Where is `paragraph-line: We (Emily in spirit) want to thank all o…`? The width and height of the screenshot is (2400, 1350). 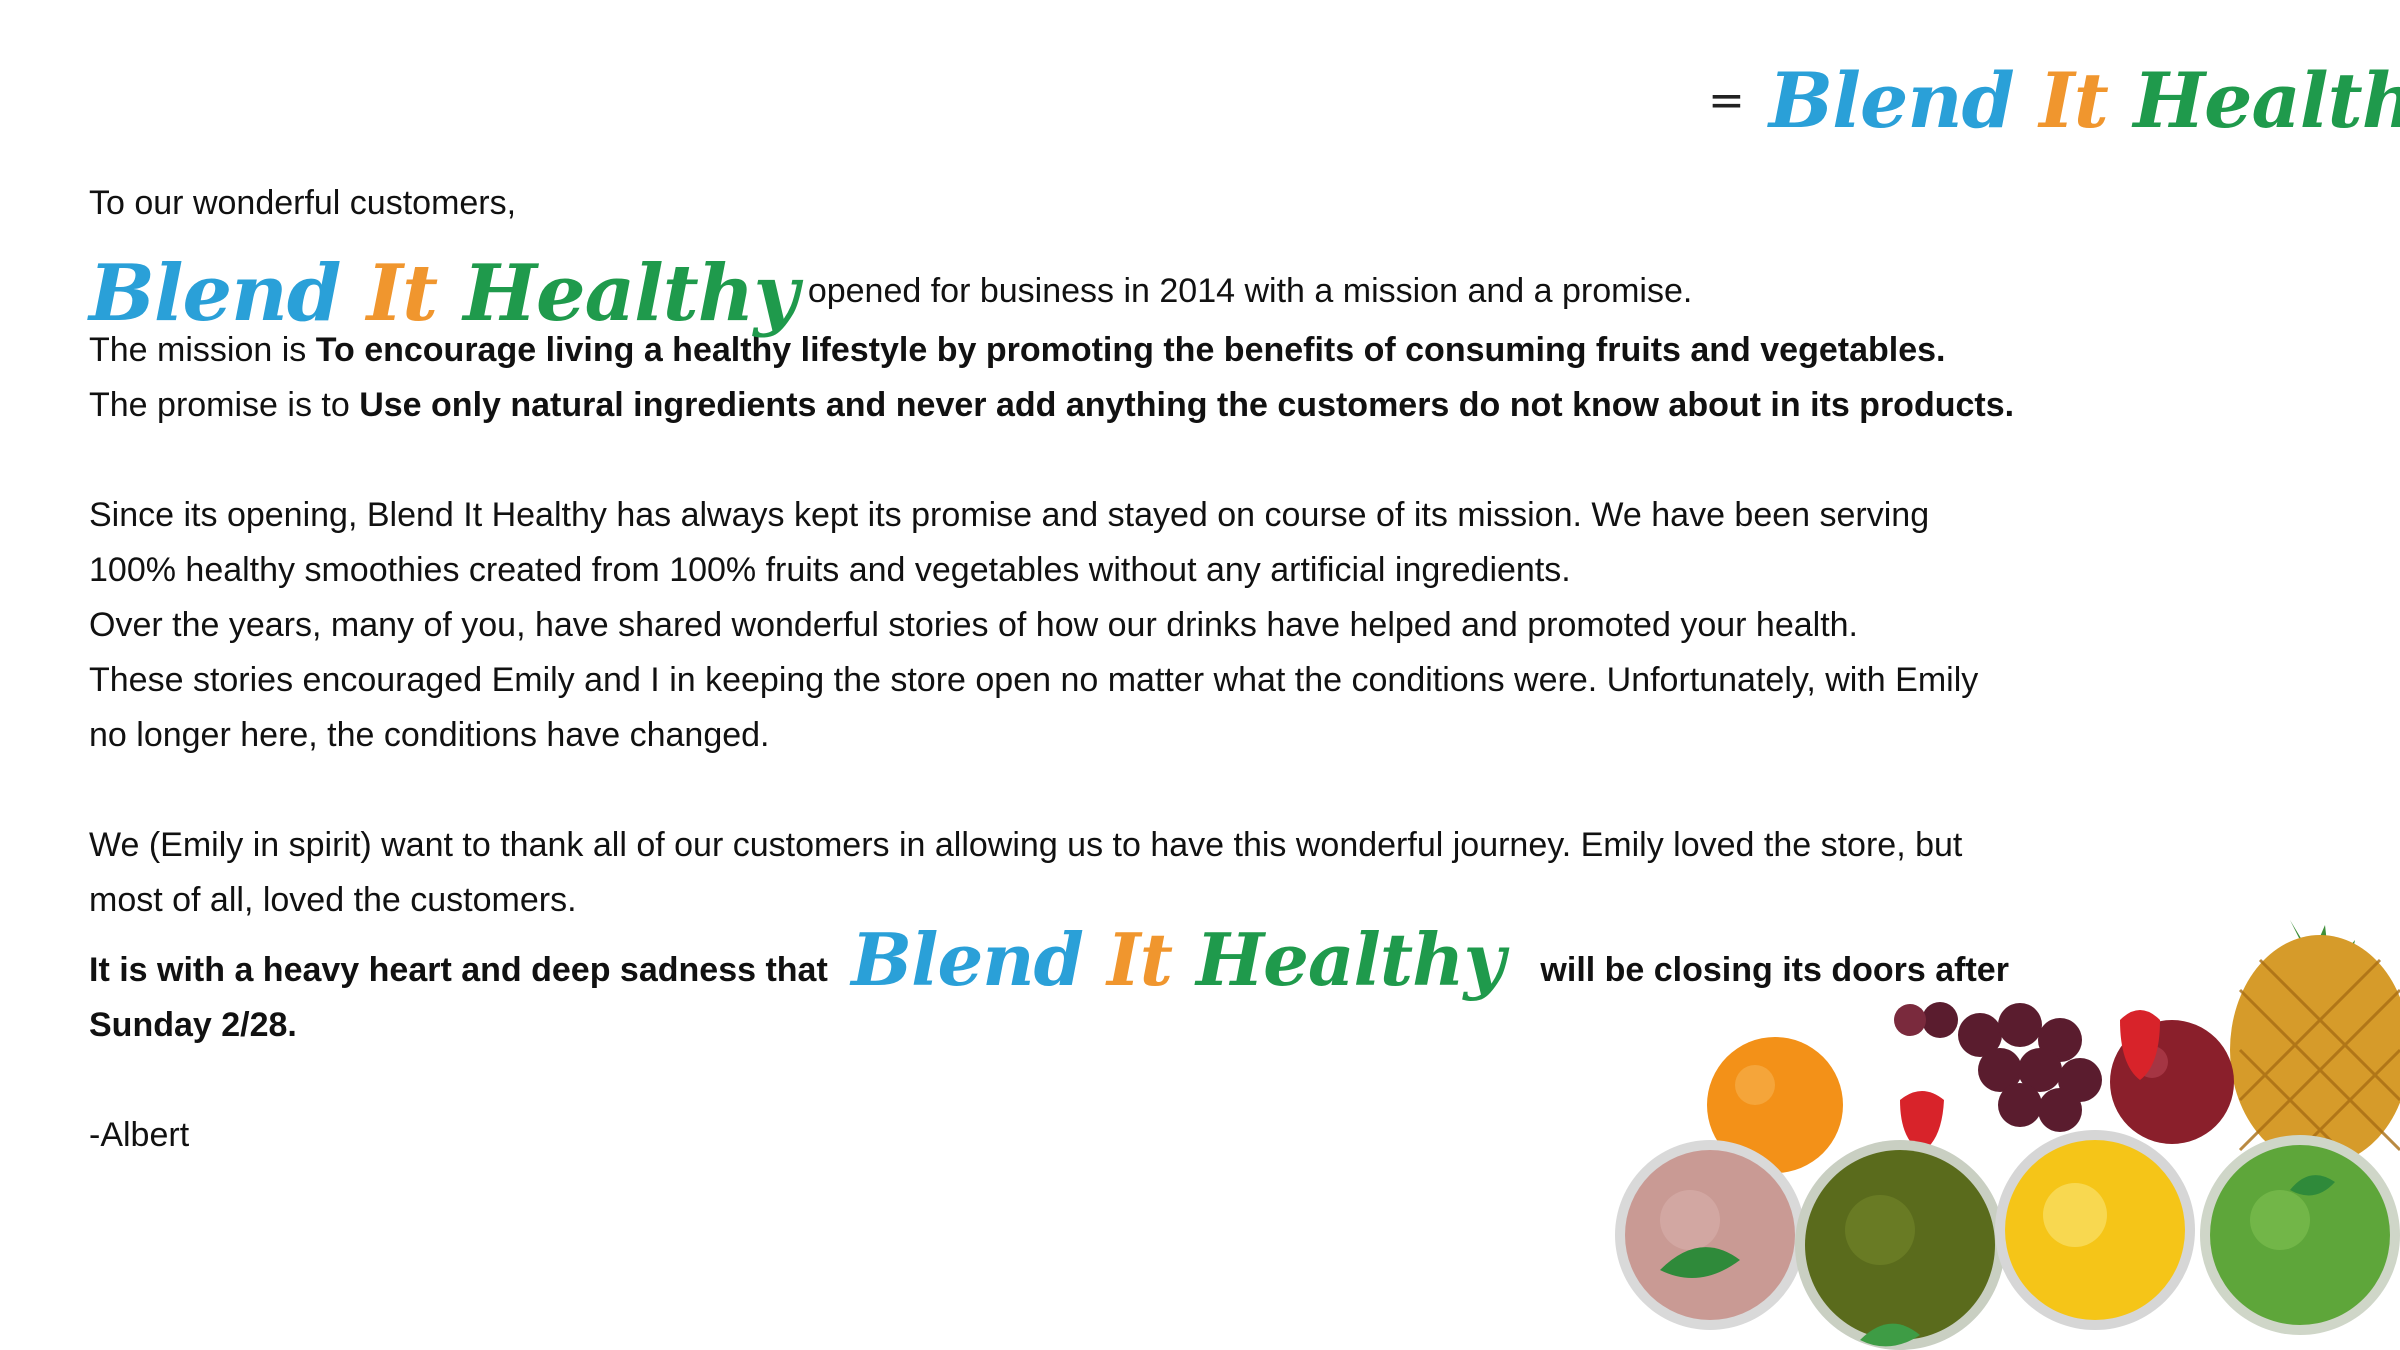
paragraph-line: We (Emily in spirit) want to thank all o… is located at coordinates (1026, 845).